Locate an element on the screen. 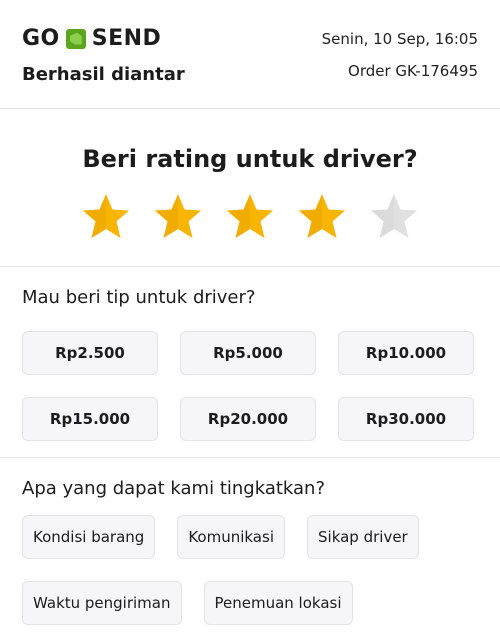 The image size is (500, 638). improvement-title: Apa yang dapat kami tingkatkan? is located at coordinates (174, 488).